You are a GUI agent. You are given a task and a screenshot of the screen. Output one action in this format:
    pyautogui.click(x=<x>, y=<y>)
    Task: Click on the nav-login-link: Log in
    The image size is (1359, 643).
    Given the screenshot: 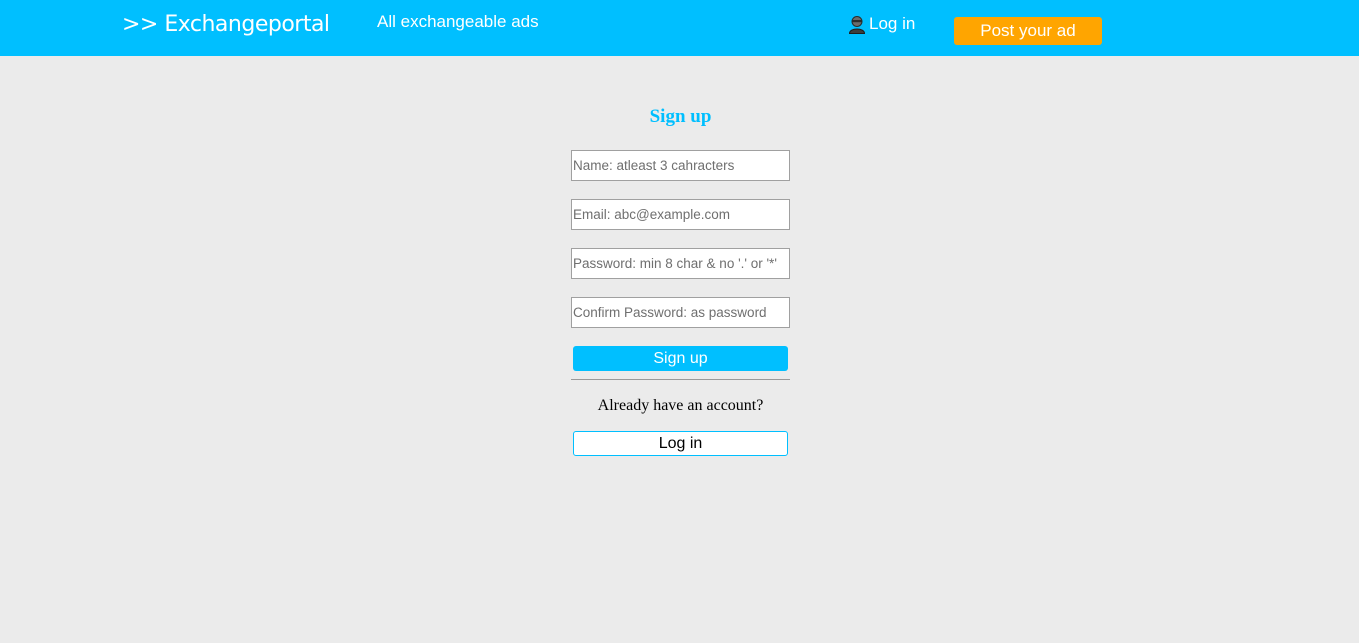 What is the action you would take?
    pyautogui.click(x=881, y=24)
    